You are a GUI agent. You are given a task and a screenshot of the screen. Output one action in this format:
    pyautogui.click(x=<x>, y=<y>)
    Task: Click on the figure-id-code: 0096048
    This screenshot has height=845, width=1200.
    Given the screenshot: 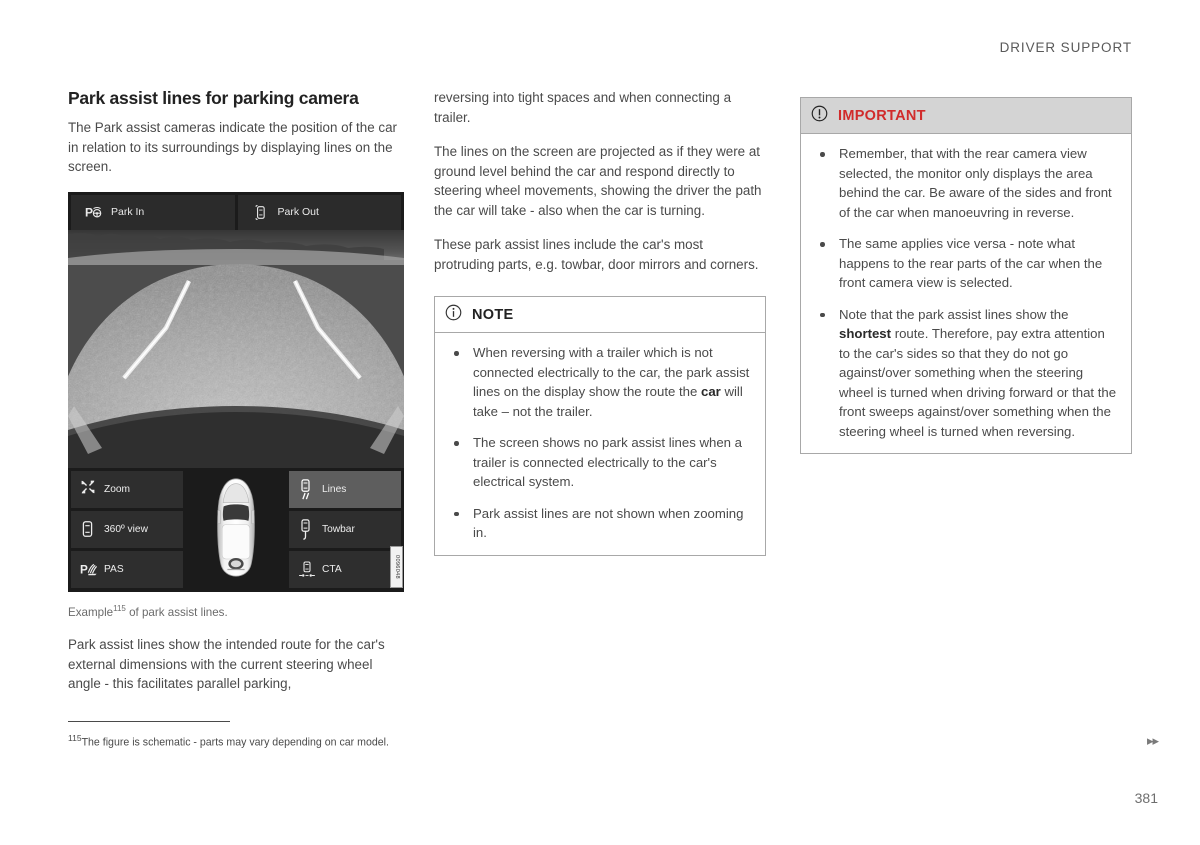 What is the action you would take?
    pyautogui.click(x=396, y=566)
    